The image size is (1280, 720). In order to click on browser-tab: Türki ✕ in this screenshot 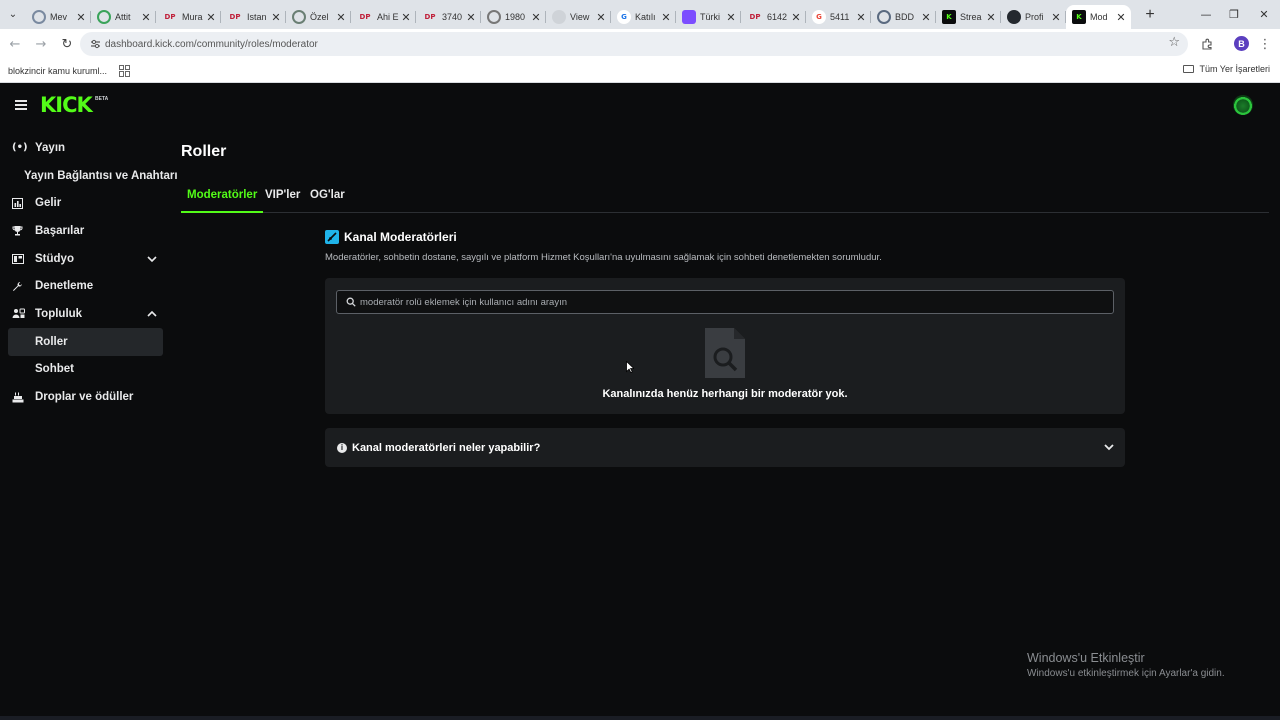, I will do `click(708, 17)`.